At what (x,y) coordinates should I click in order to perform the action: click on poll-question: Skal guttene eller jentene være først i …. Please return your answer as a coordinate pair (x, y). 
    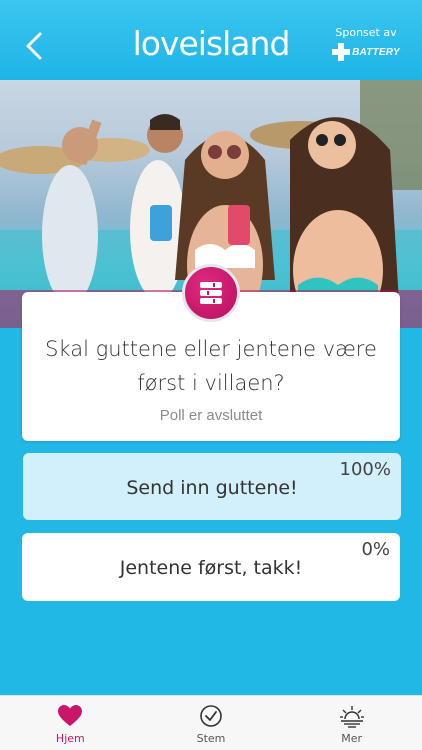
    Looking at the image, I should click on (211, 366).